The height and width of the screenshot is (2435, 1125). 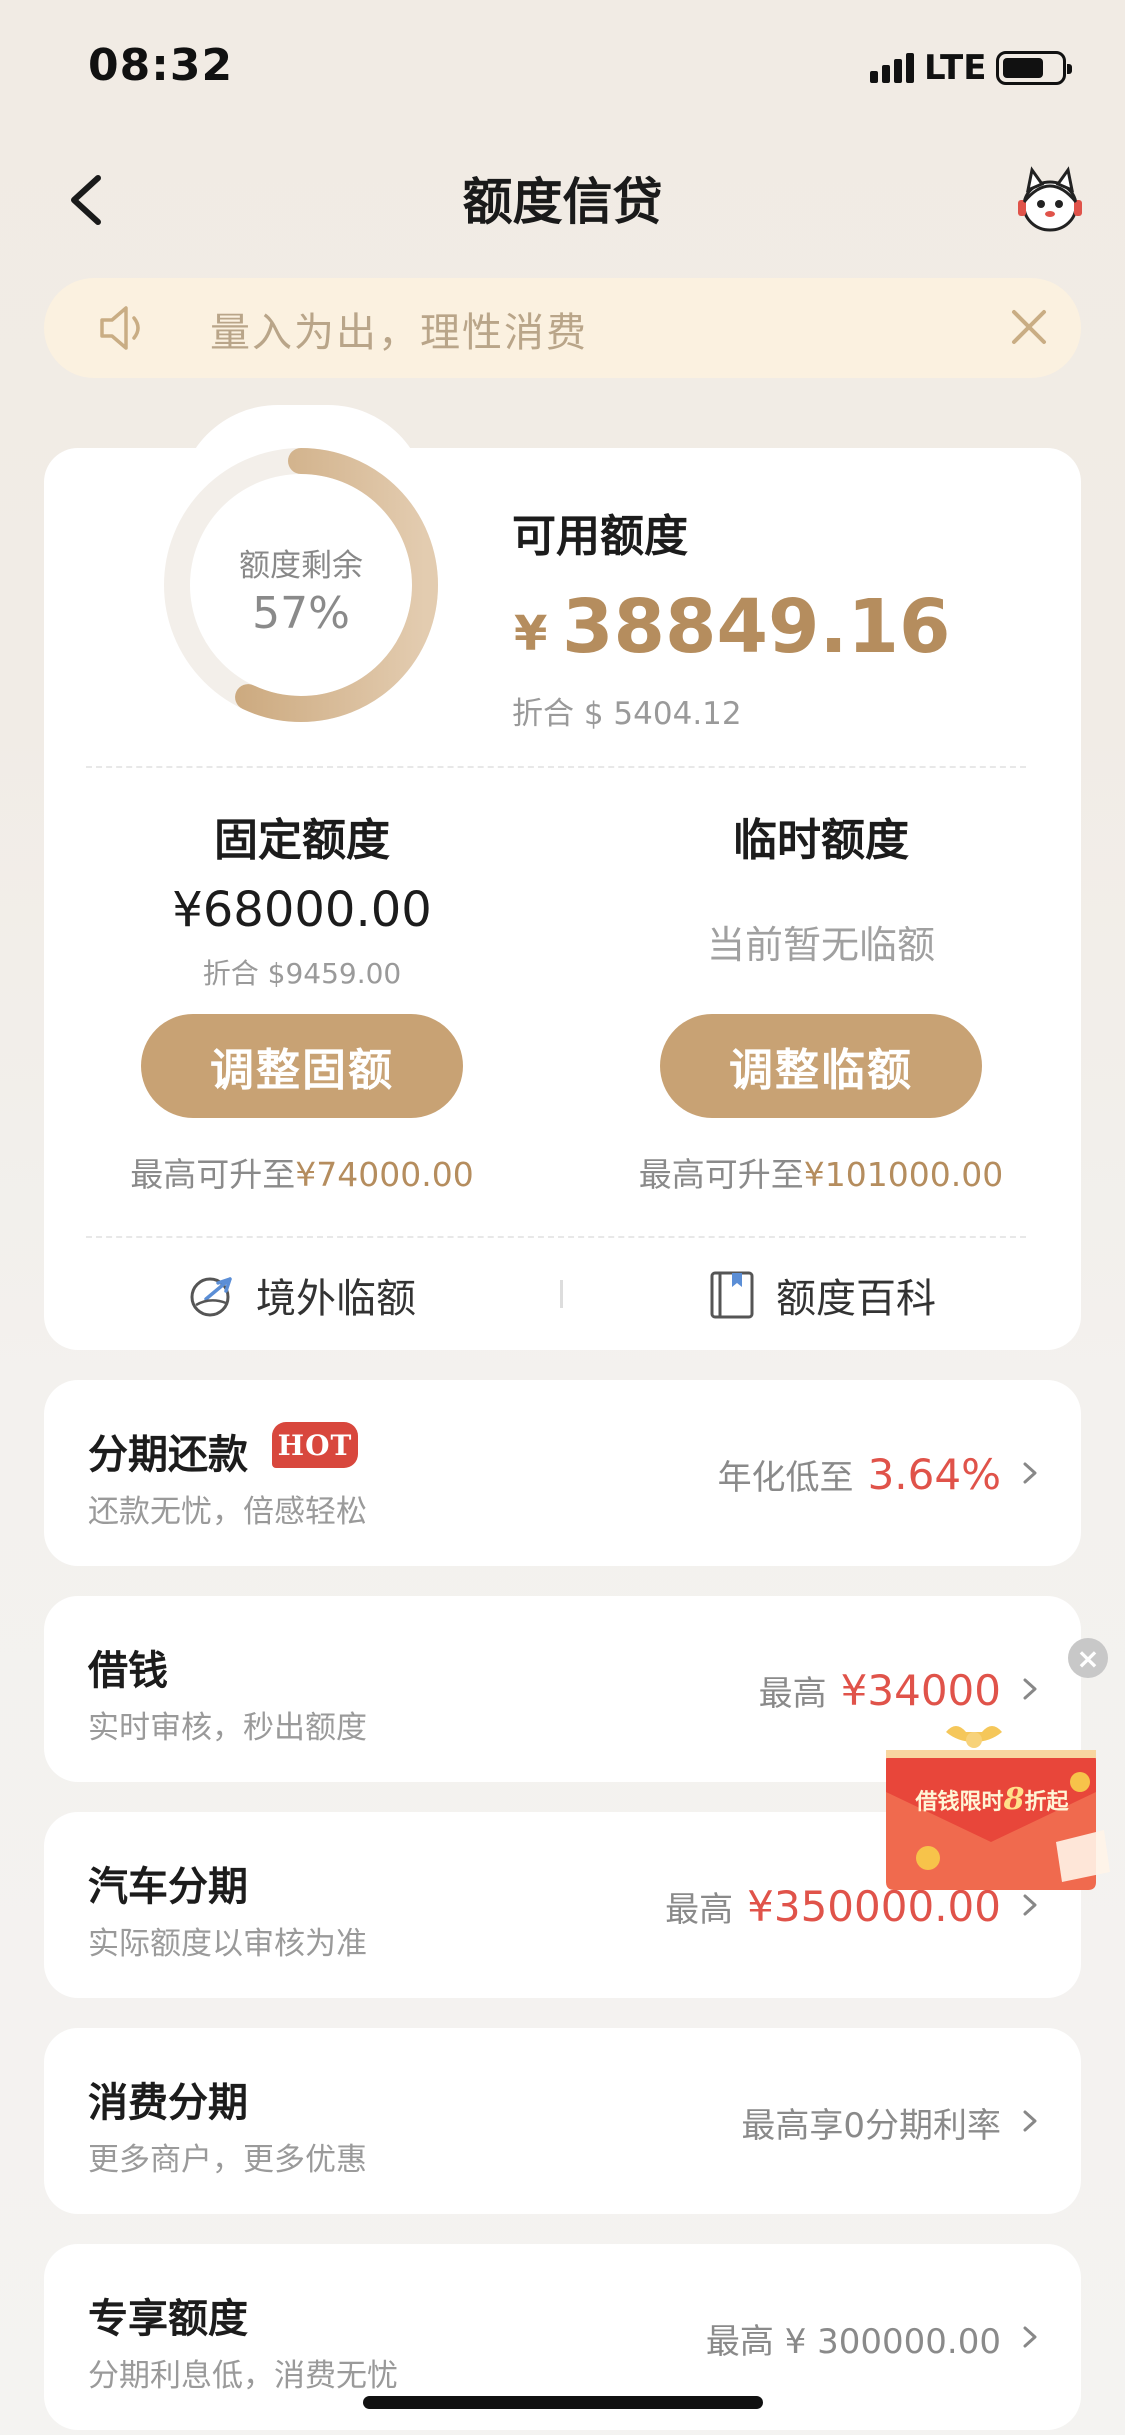 I want to click on product-right-label: 年化低至, so click(x=785, y=1478).